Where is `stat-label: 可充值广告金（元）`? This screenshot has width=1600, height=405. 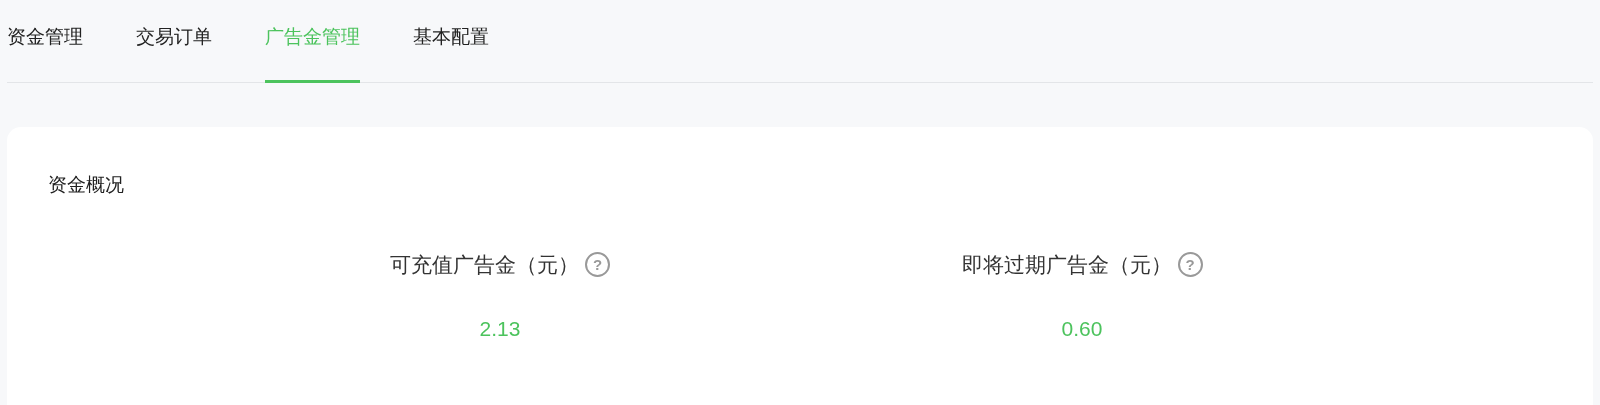
stat-label: 可充值广告金（元） is located at coordinates (484, 265).